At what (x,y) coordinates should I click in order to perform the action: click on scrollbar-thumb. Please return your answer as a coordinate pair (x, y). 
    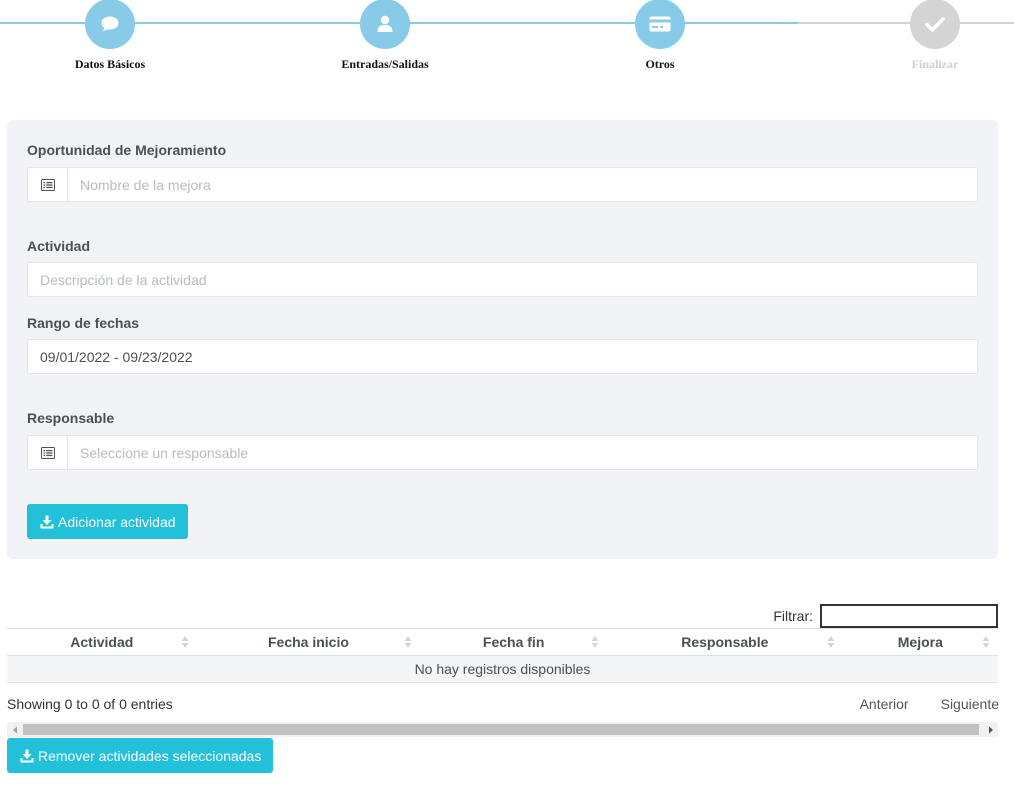
    Looking at the image, I should click on (501, 729).